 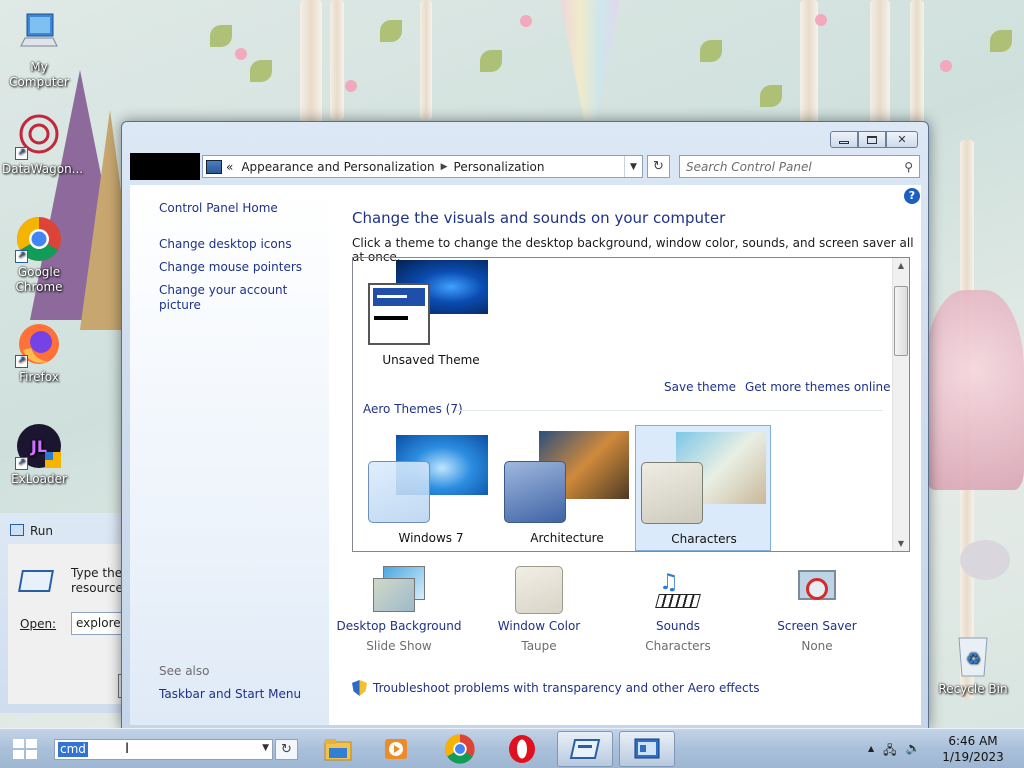 I want to click on run-icon, so click(x=36, y=581).